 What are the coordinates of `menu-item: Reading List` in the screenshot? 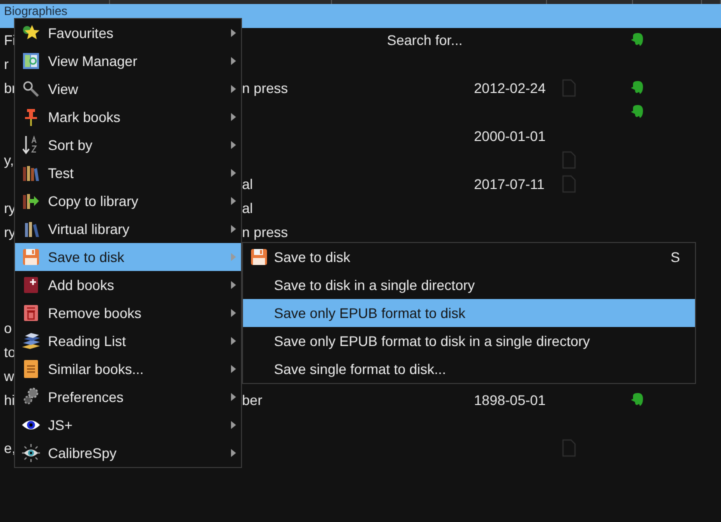 It's located at (128, 341).